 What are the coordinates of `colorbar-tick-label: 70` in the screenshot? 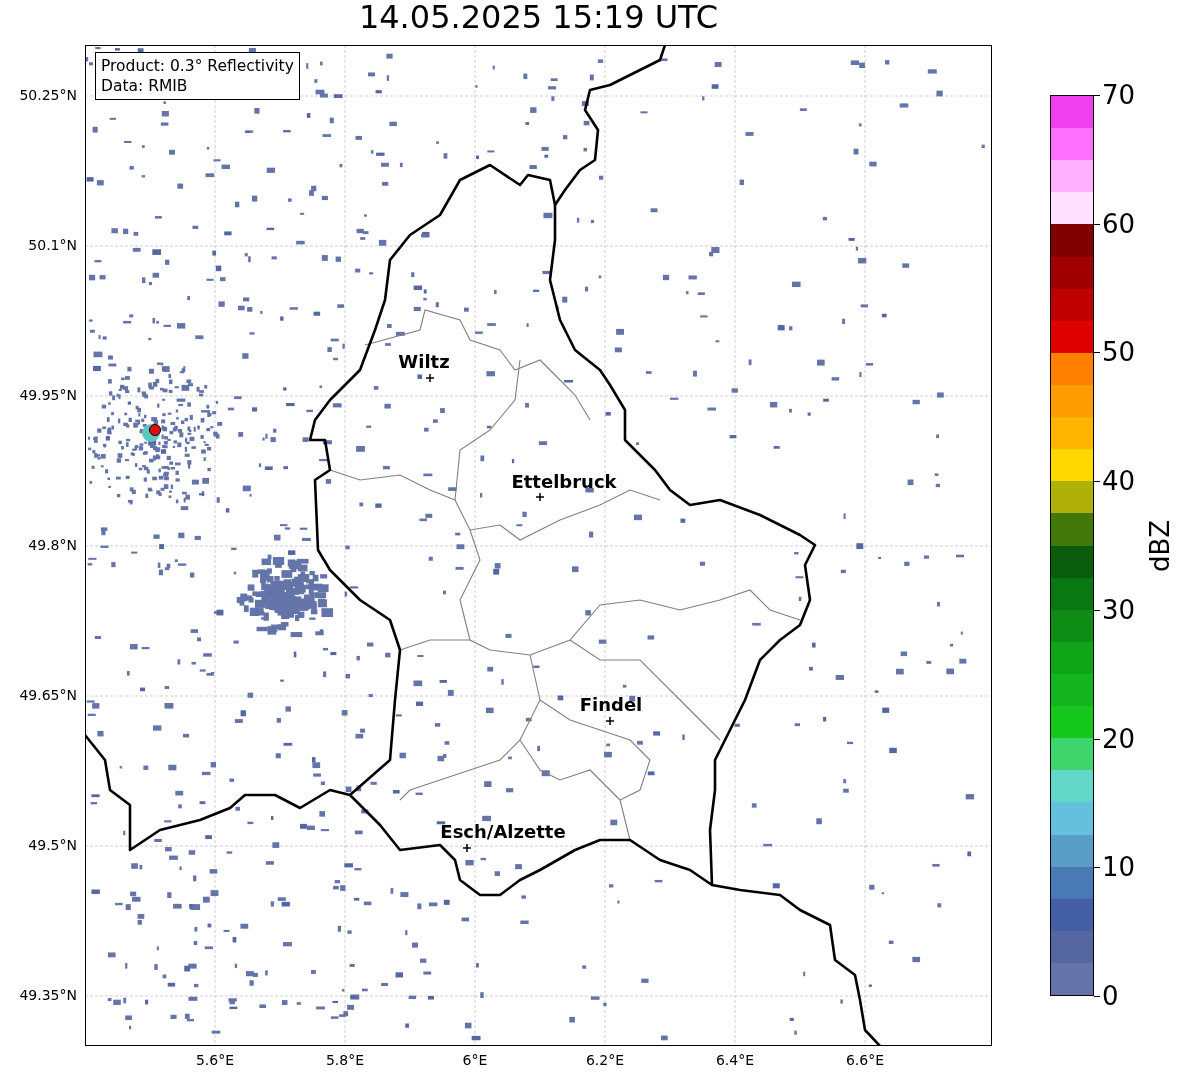 It's located at (1119, 95).